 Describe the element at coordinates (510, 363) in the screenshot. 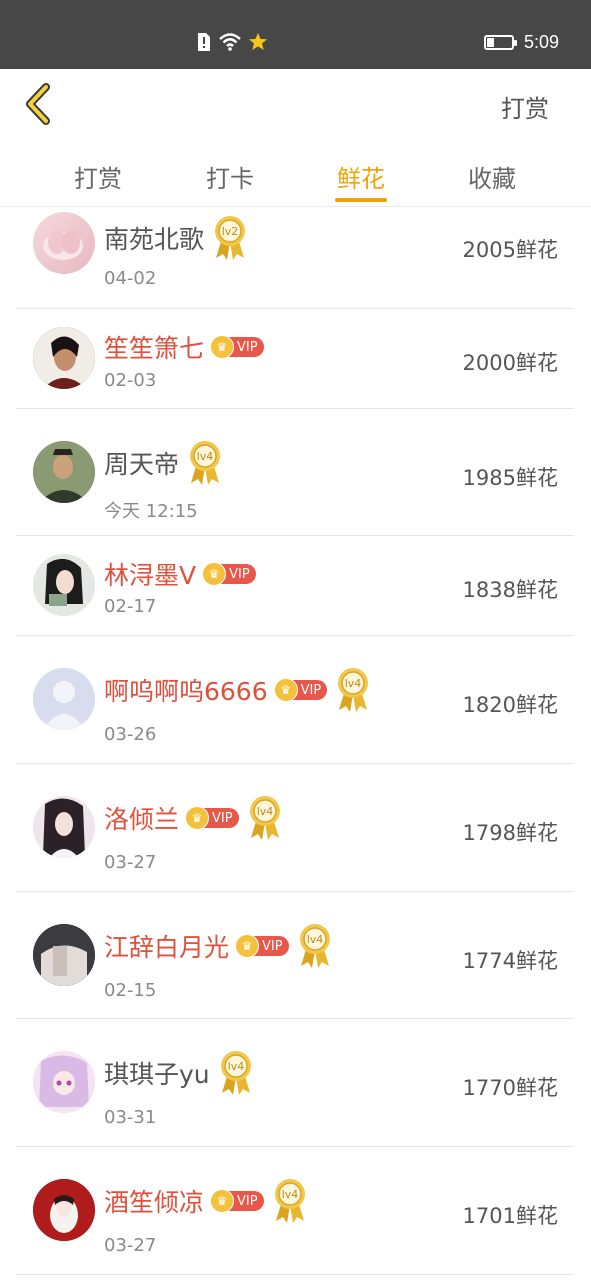

I see `flower-amount: 2000鲜花` at that location.